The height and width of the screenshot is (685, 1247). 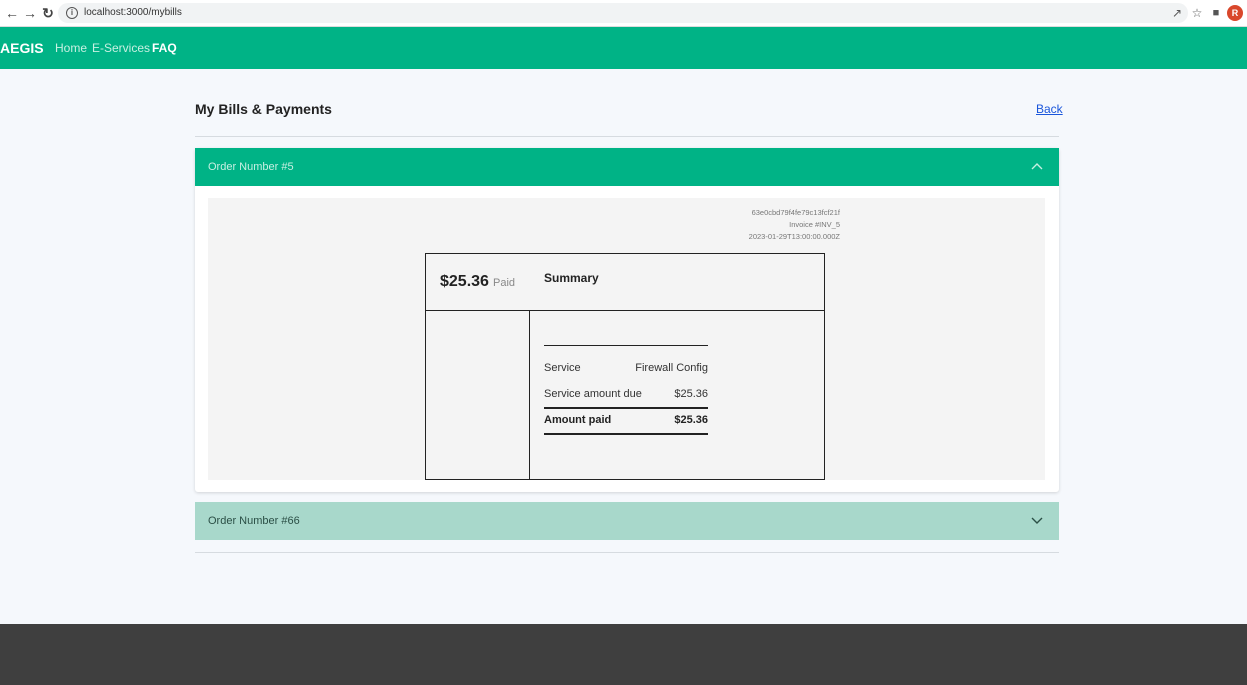 What do you see at coordinates (1037, 166) in the screenshot?
I see `chevron-up-icon` at bounding box center [1037, 166].